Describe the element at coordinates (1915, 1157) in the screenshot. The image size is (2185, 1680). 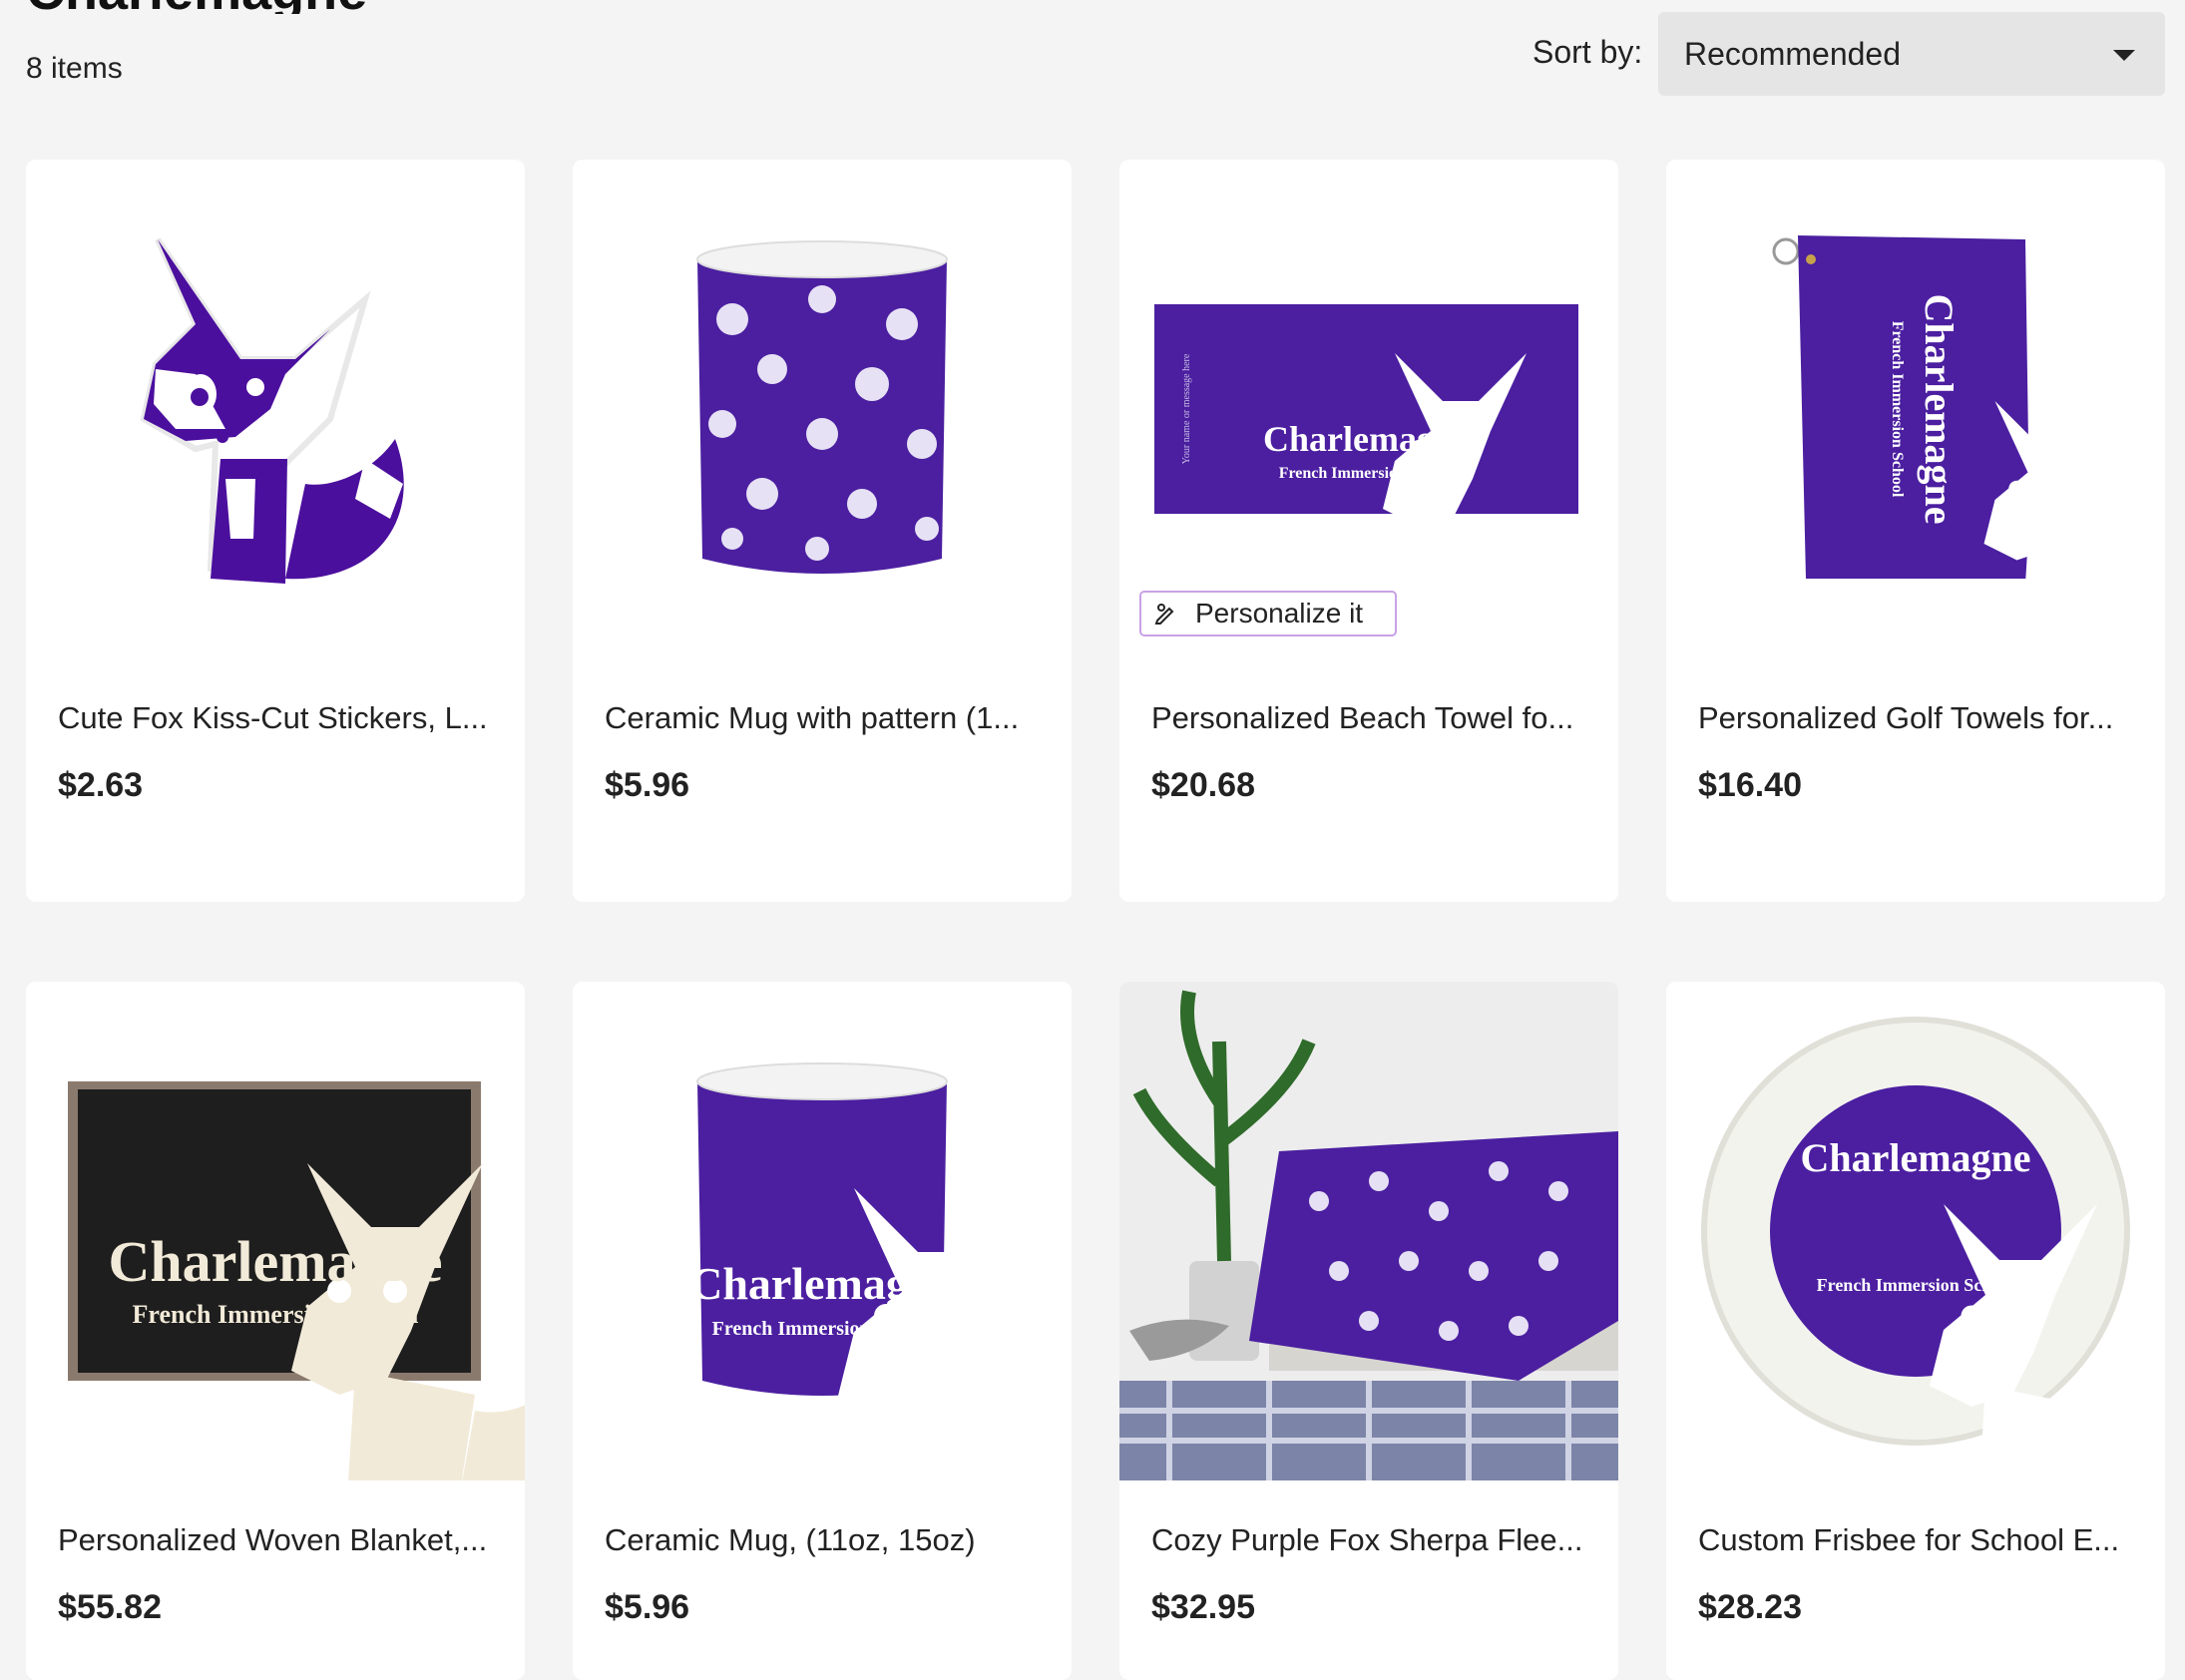
I see `frisbee-logo-name: Charlemagne` at that location.